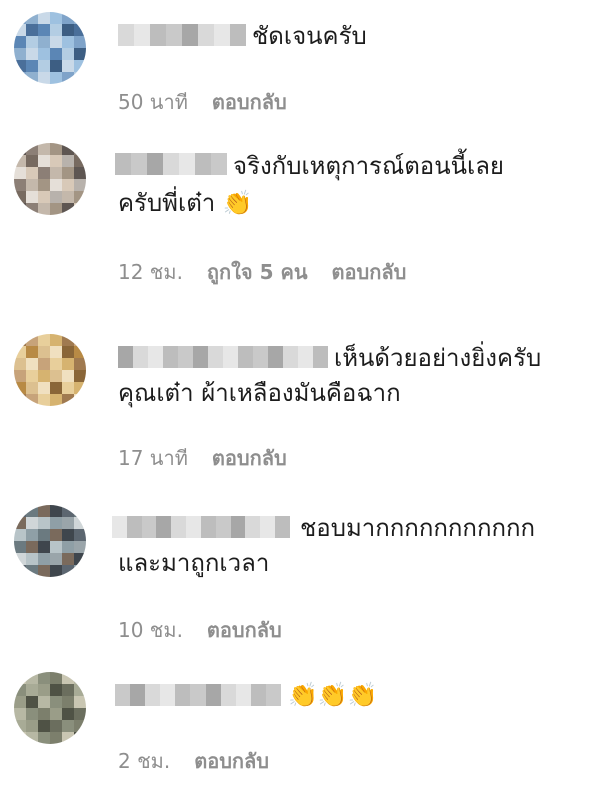  Describe the element at coordinates (185, 203) in the screenshot. I see `comment-text-line2: ครับพี่เต๋า 👏` at that location.